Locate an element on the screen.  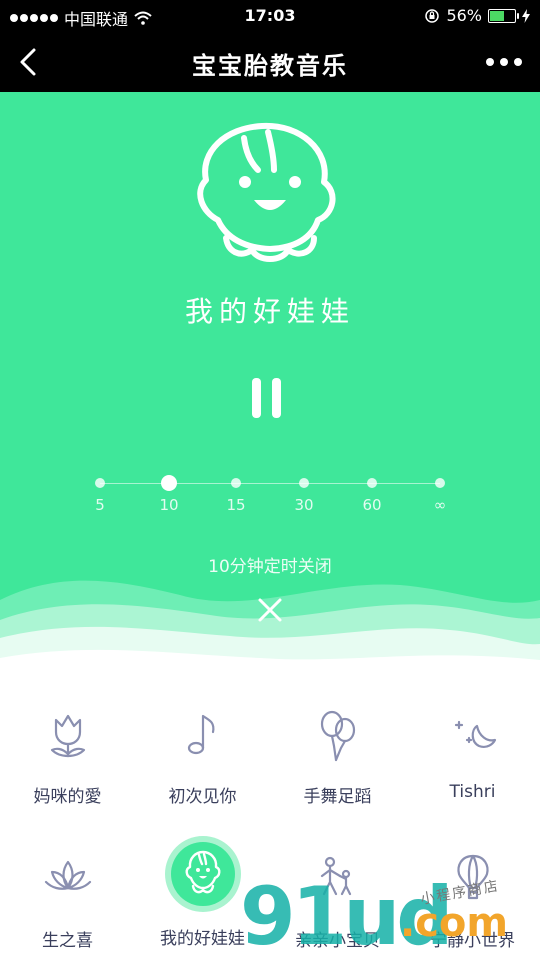
timer-option-label: 30 is located at coordinates (304, 505).